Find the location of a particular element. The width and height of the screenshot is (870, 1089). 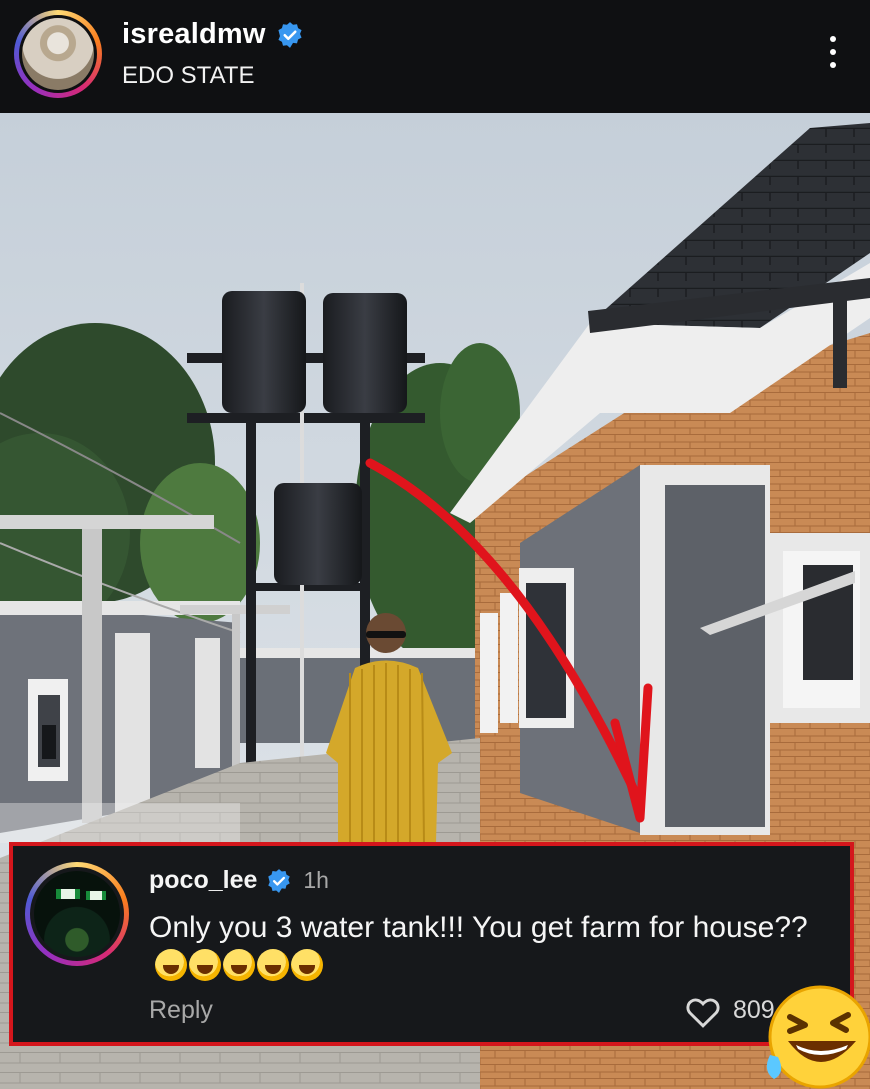

commenter-avatar is located at coordinates (77, 914).